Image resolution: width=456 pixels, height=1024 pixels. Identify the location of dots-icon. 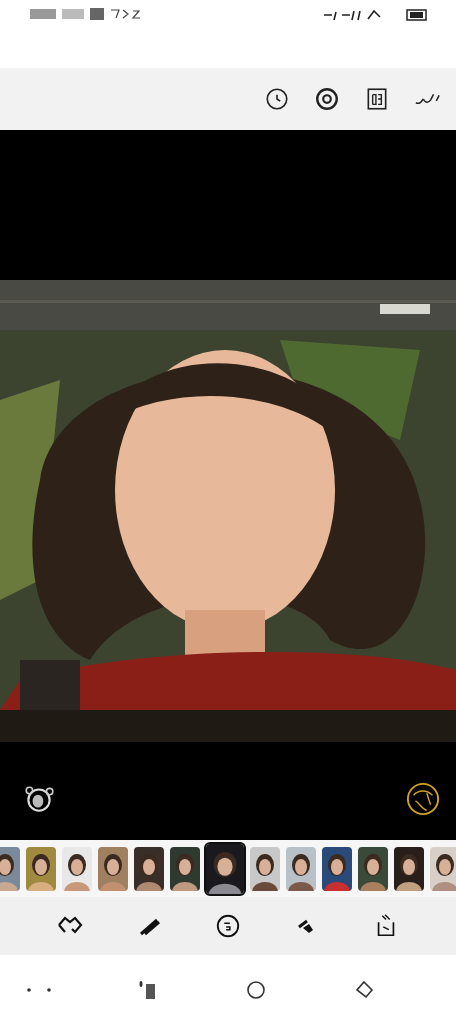
(39, 989).